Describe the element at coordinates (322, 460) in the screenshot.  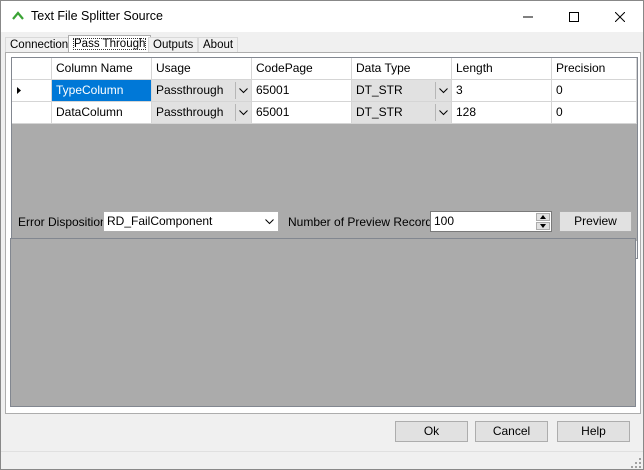
I see `status-bar` at that location.